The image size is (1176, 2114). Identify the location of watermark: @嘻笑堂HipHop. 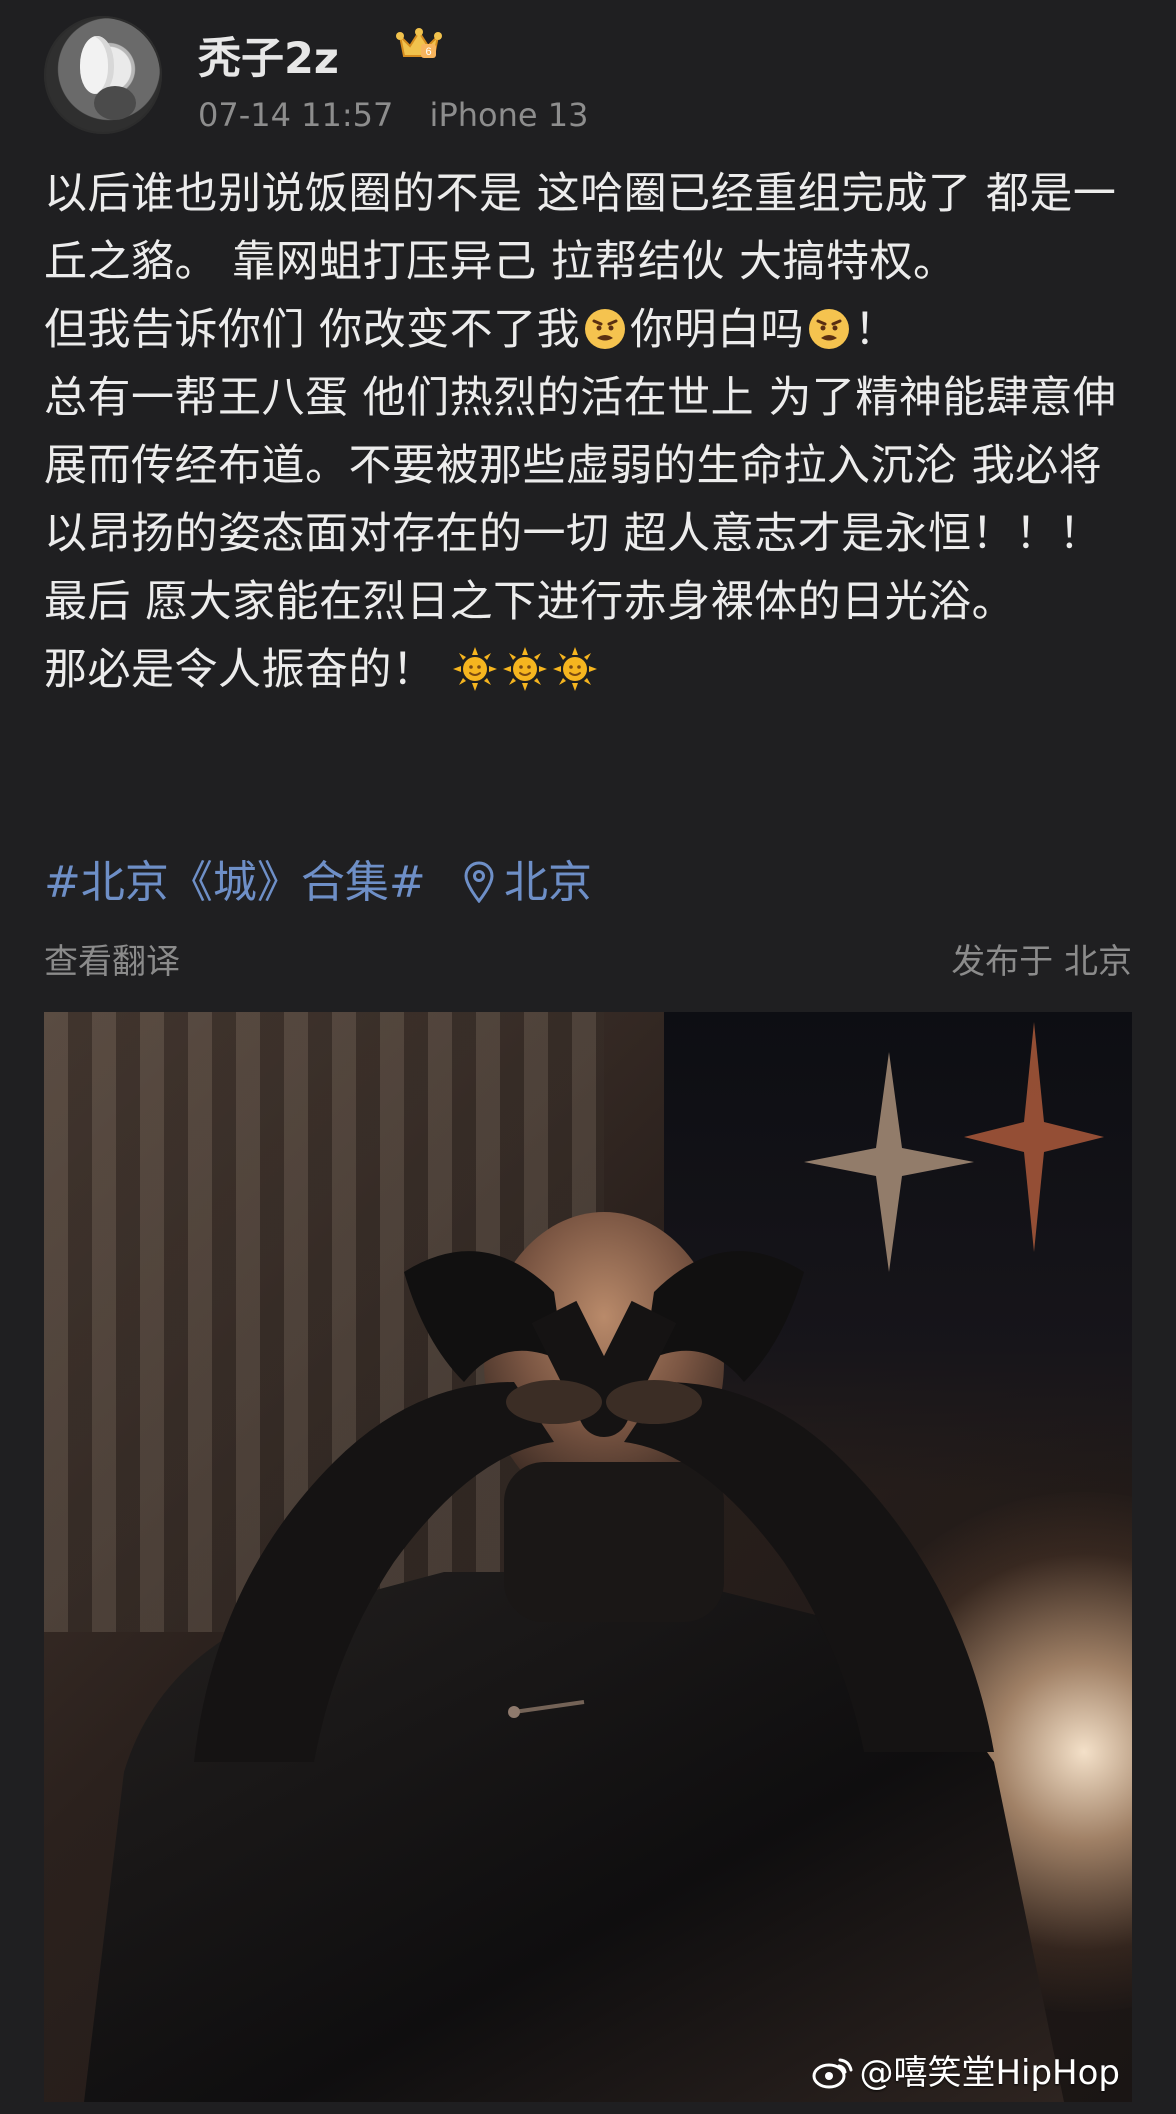
(965, 2069).